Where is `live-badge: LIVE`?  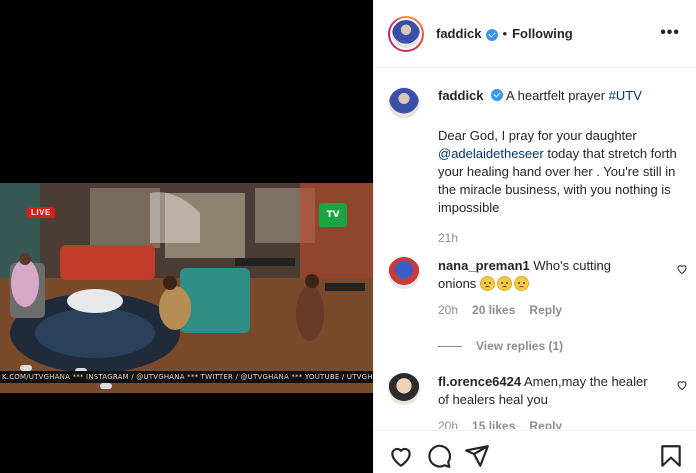
live-badge: LIVE is located at coordinates (41, 212).